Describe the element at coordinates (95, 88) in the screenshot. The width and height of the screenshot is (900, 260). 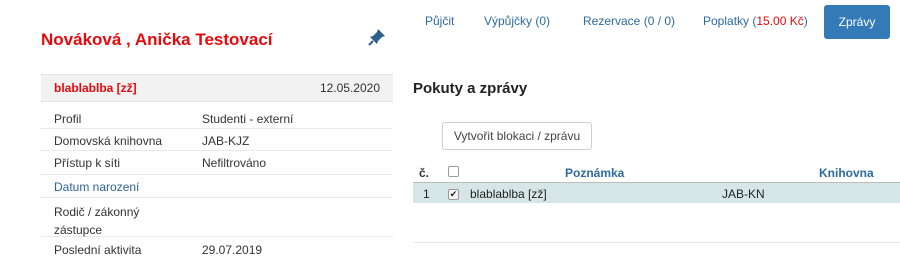
I see `message-title: blablablba [zž]` at that location.